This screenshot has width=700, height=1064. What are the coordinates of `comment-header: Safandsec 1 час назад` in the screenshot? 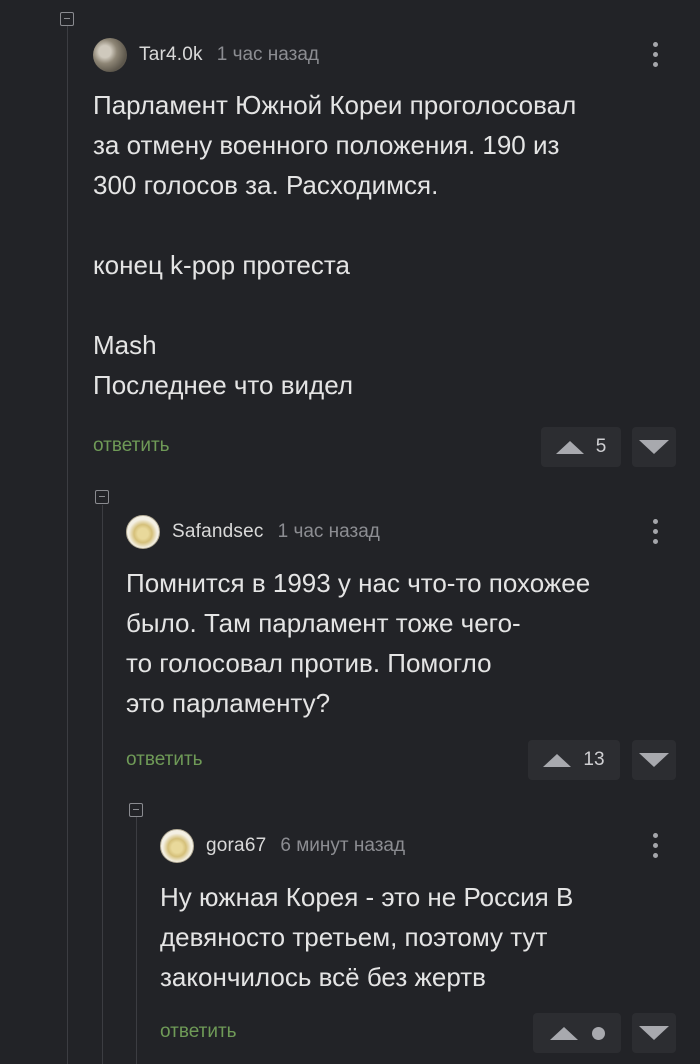 It's located at (253, 532).